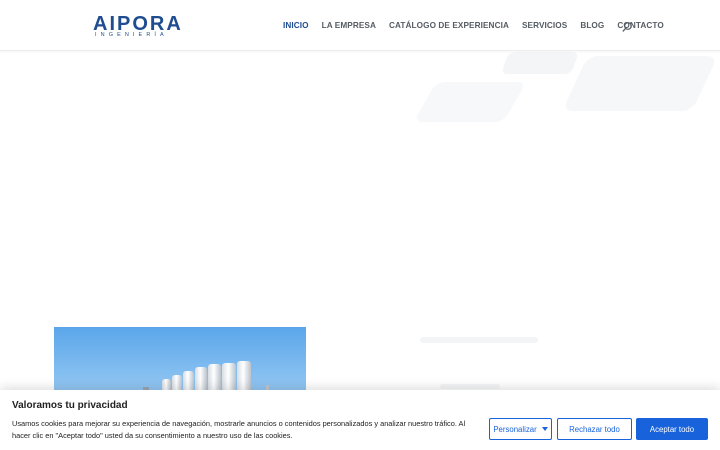 The height and width of the screenshot is (450, 720). Describe the element at coordinates (515, 429) in the screenshot. I see `customize-label: Personalizar` at that location.